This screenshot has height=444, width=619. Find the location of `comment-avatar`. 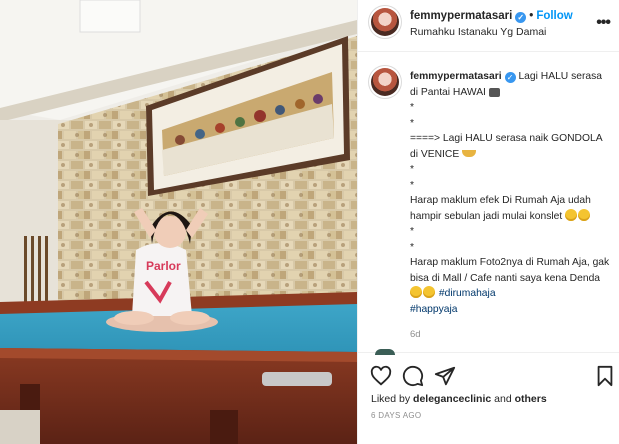

comment-avatar is located at coordinates (385, 352).